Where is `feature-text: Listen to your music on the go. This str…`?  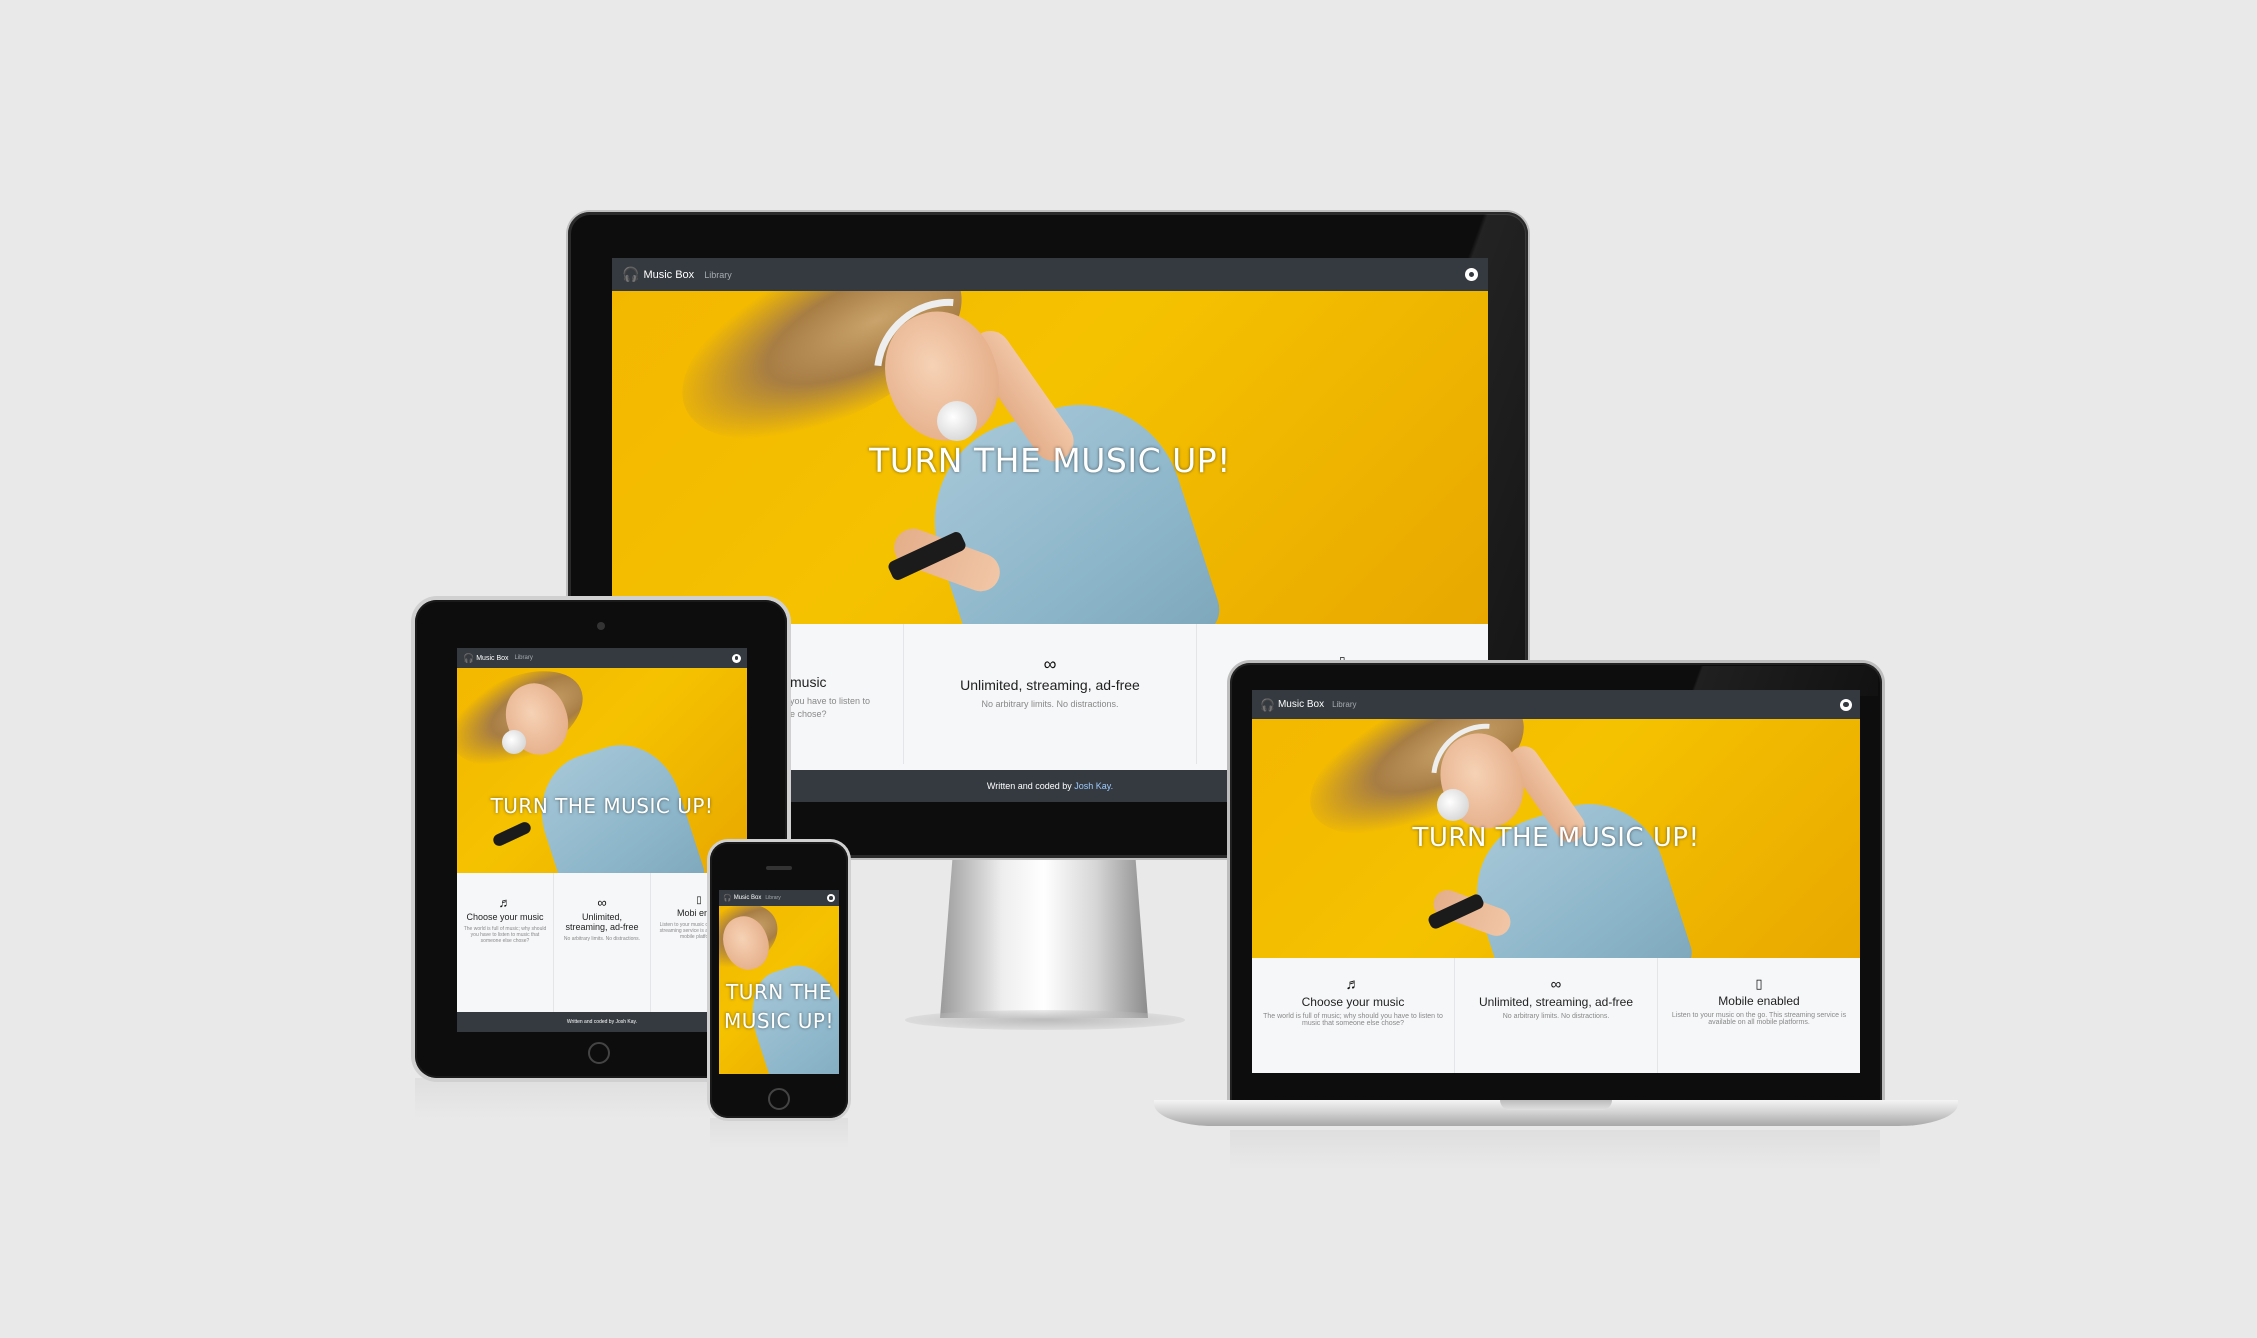
feature-text: Listen to your music on the go. This str… is located at coordinates (1759, 1019).